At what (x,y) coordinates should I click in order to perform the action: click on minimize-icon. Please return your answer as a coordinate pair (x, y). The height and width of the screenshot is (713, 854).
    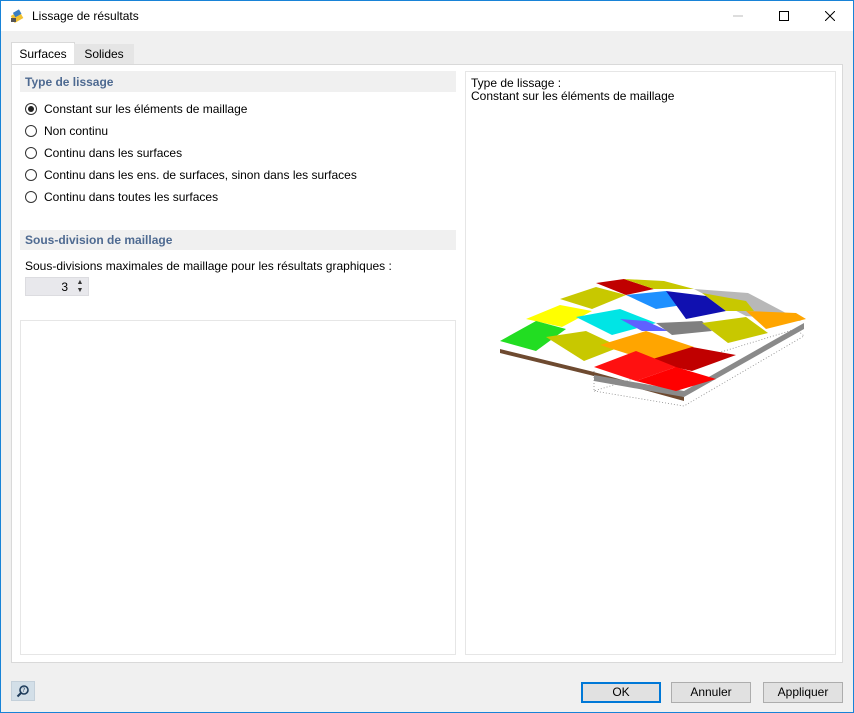
    Looking at the image, I should click on (738, 16).